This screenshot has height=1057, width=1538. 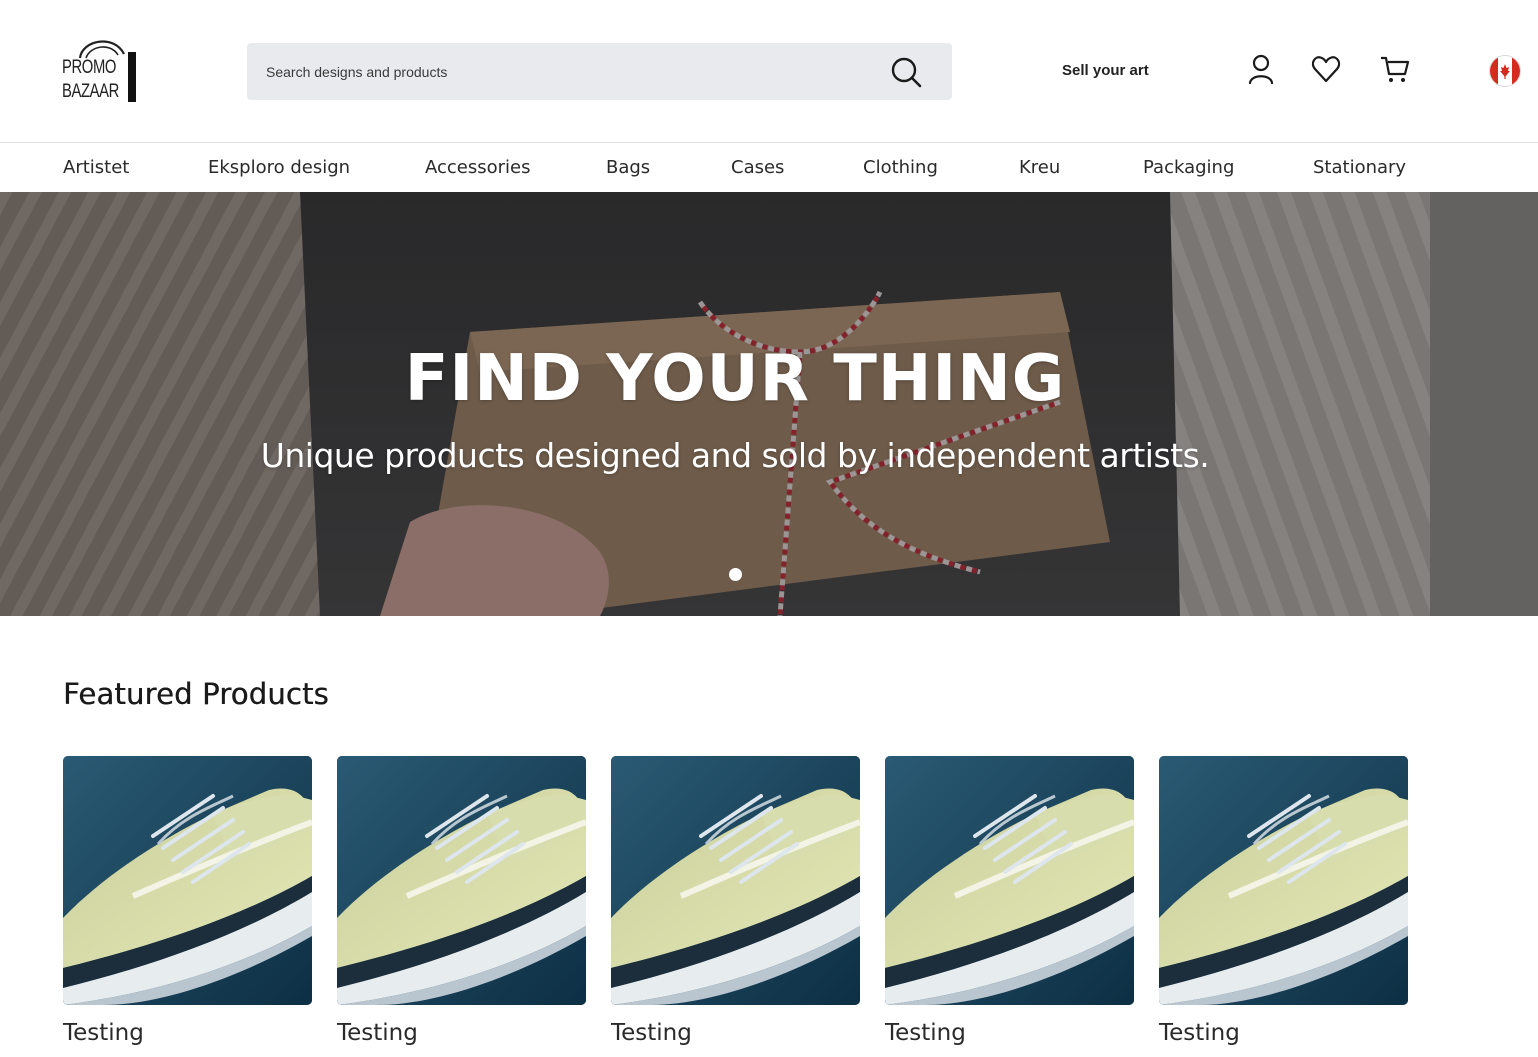 I want to click on search-bar, so click(x=599, y=71).